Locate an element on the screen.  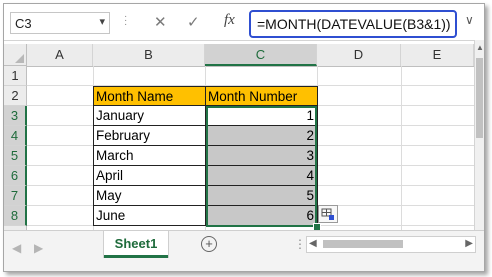
sheet-tab-label: Sheet1 is located at coordinates (136, 243).